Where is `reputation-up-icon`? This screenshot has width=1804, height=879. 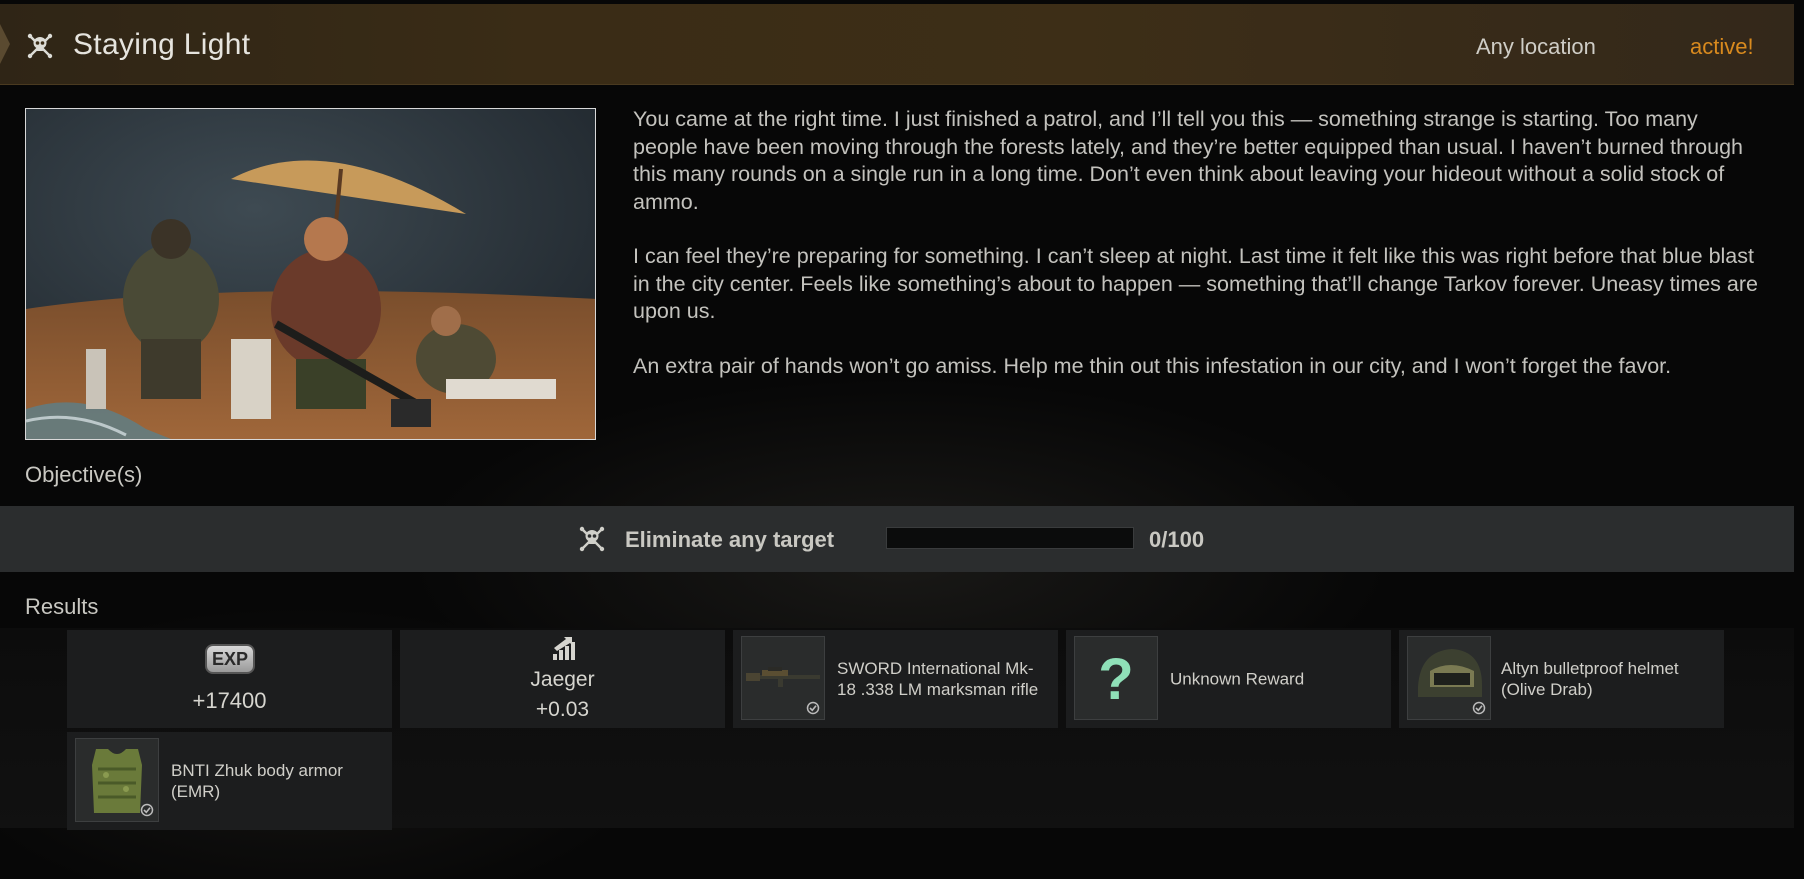 reputation-up-icon is located at coordinates (564, 648).